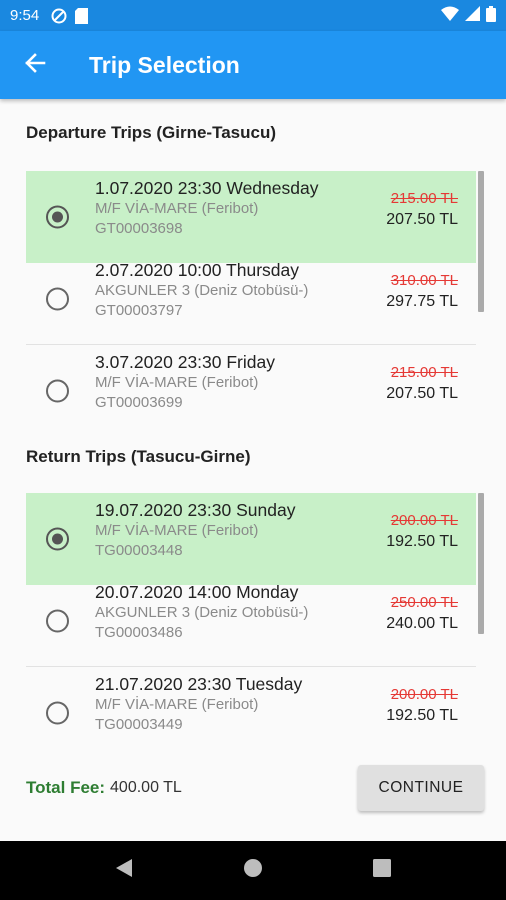  I want to click on new-price: 240.00 TL, so click(422, 623).